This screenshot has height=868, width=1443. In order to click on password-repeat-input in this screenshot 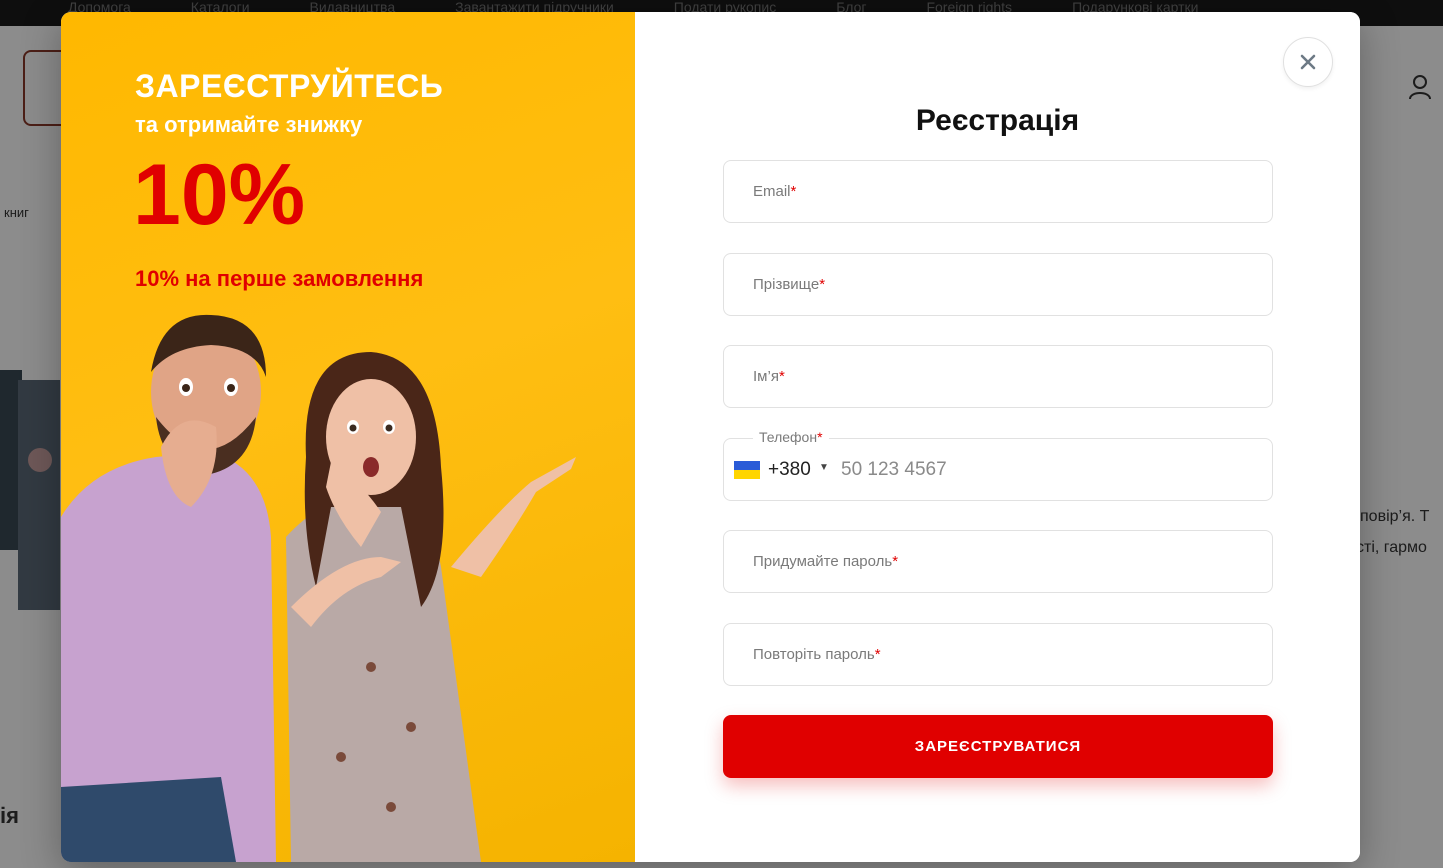, I will do `click(998, 654)`.